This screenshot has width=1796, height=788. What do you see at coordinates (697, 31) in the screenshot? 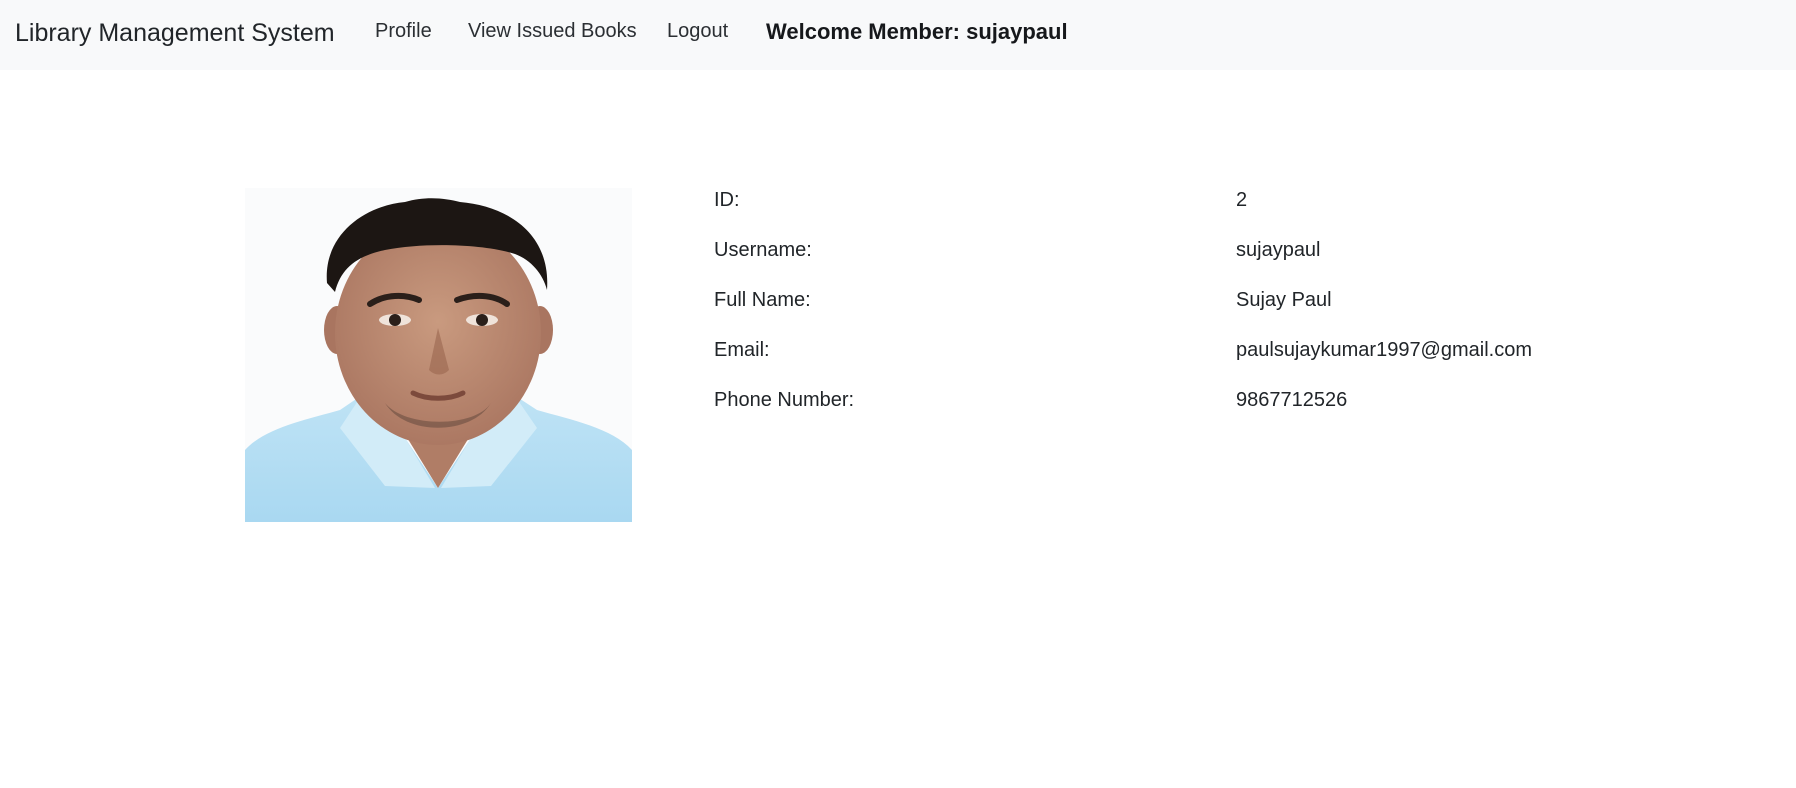
I see `nav-logout-link: Logout` at bounding box center [697, 31].